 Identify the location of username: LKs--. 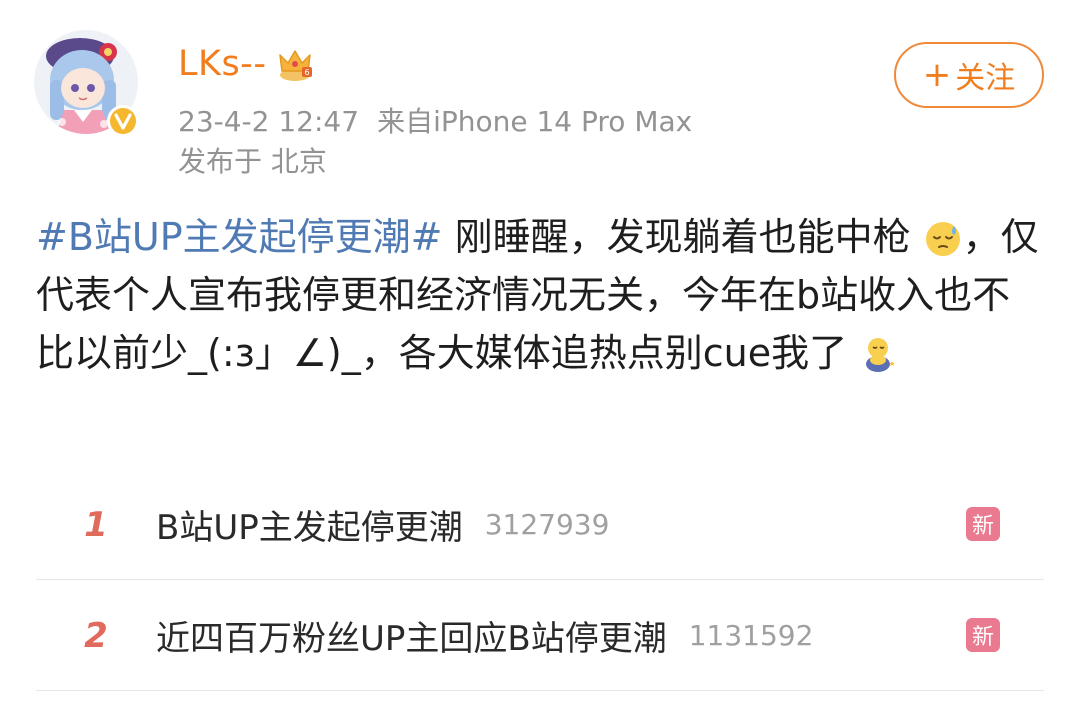
(222, 64).